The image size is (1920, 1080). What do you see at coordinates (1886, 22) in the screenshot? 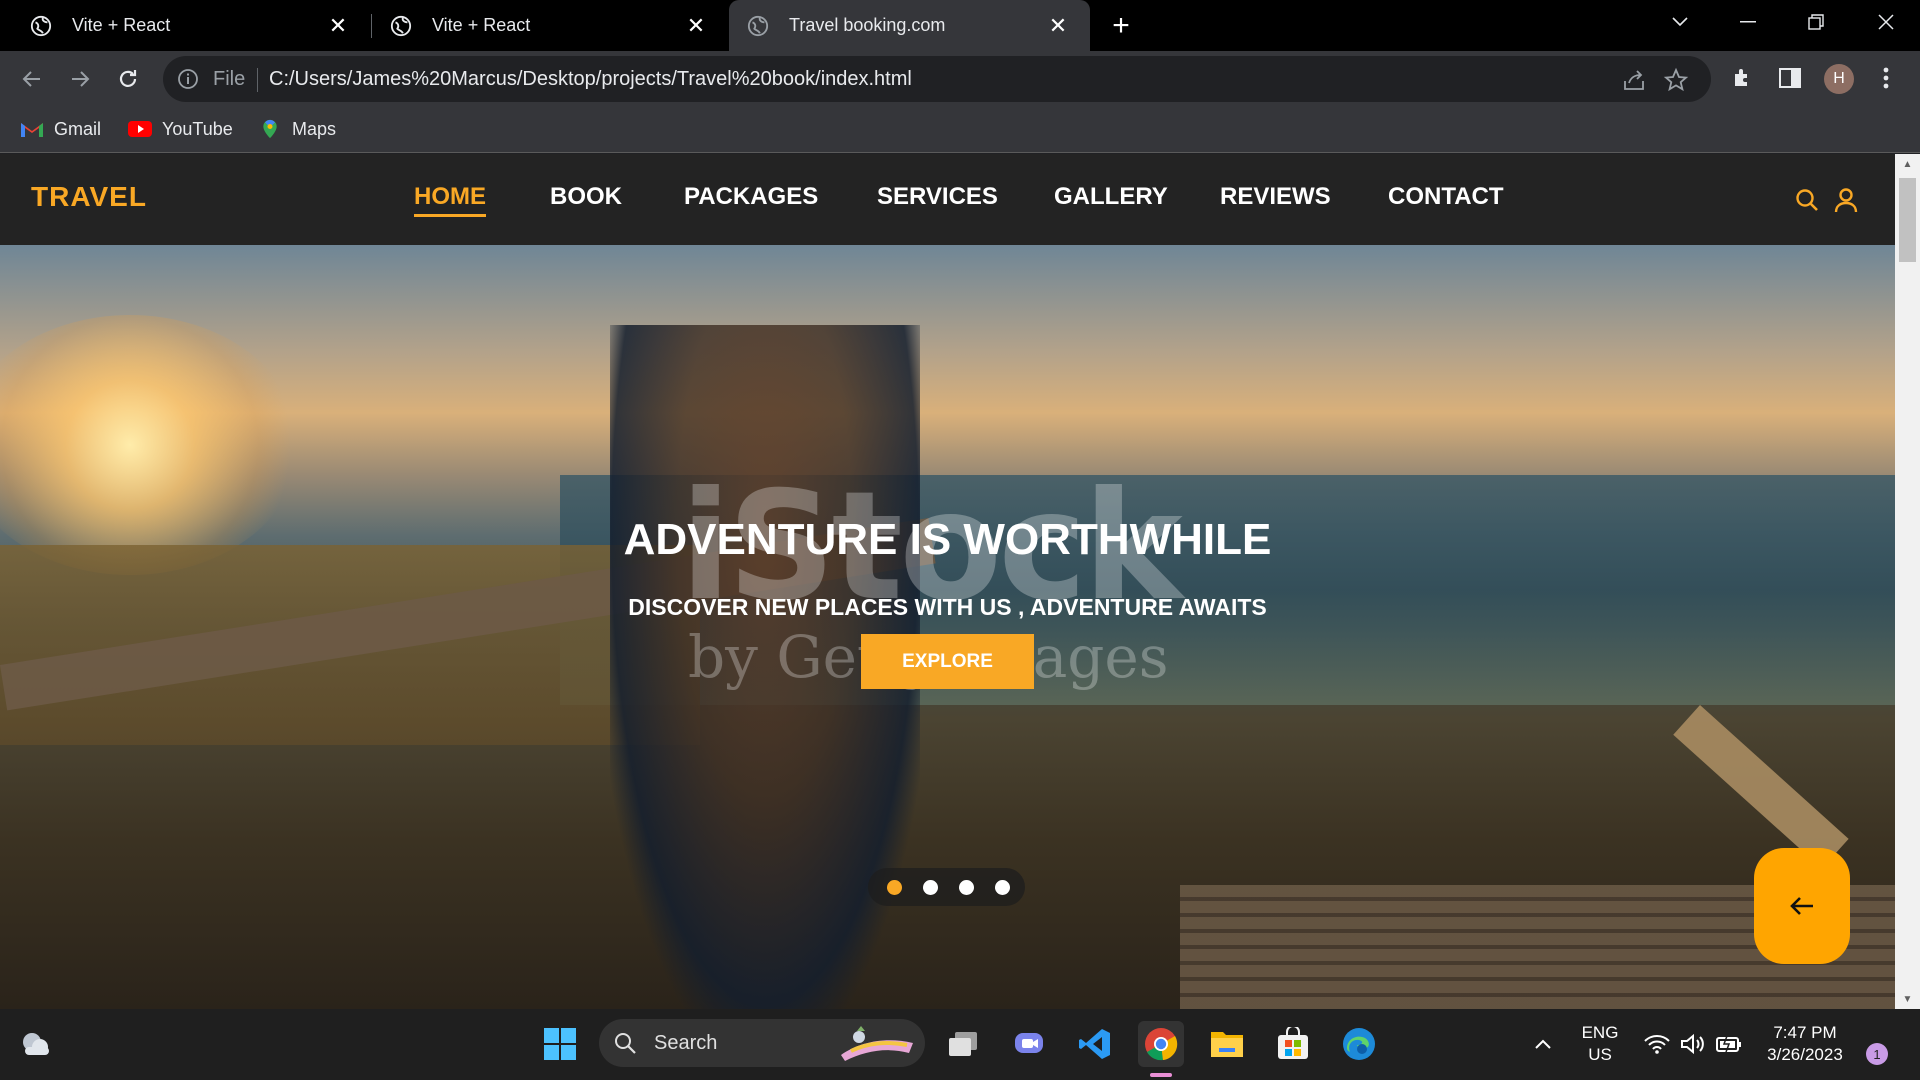
I see `close-window-button` at bounding box center [1886, 22].